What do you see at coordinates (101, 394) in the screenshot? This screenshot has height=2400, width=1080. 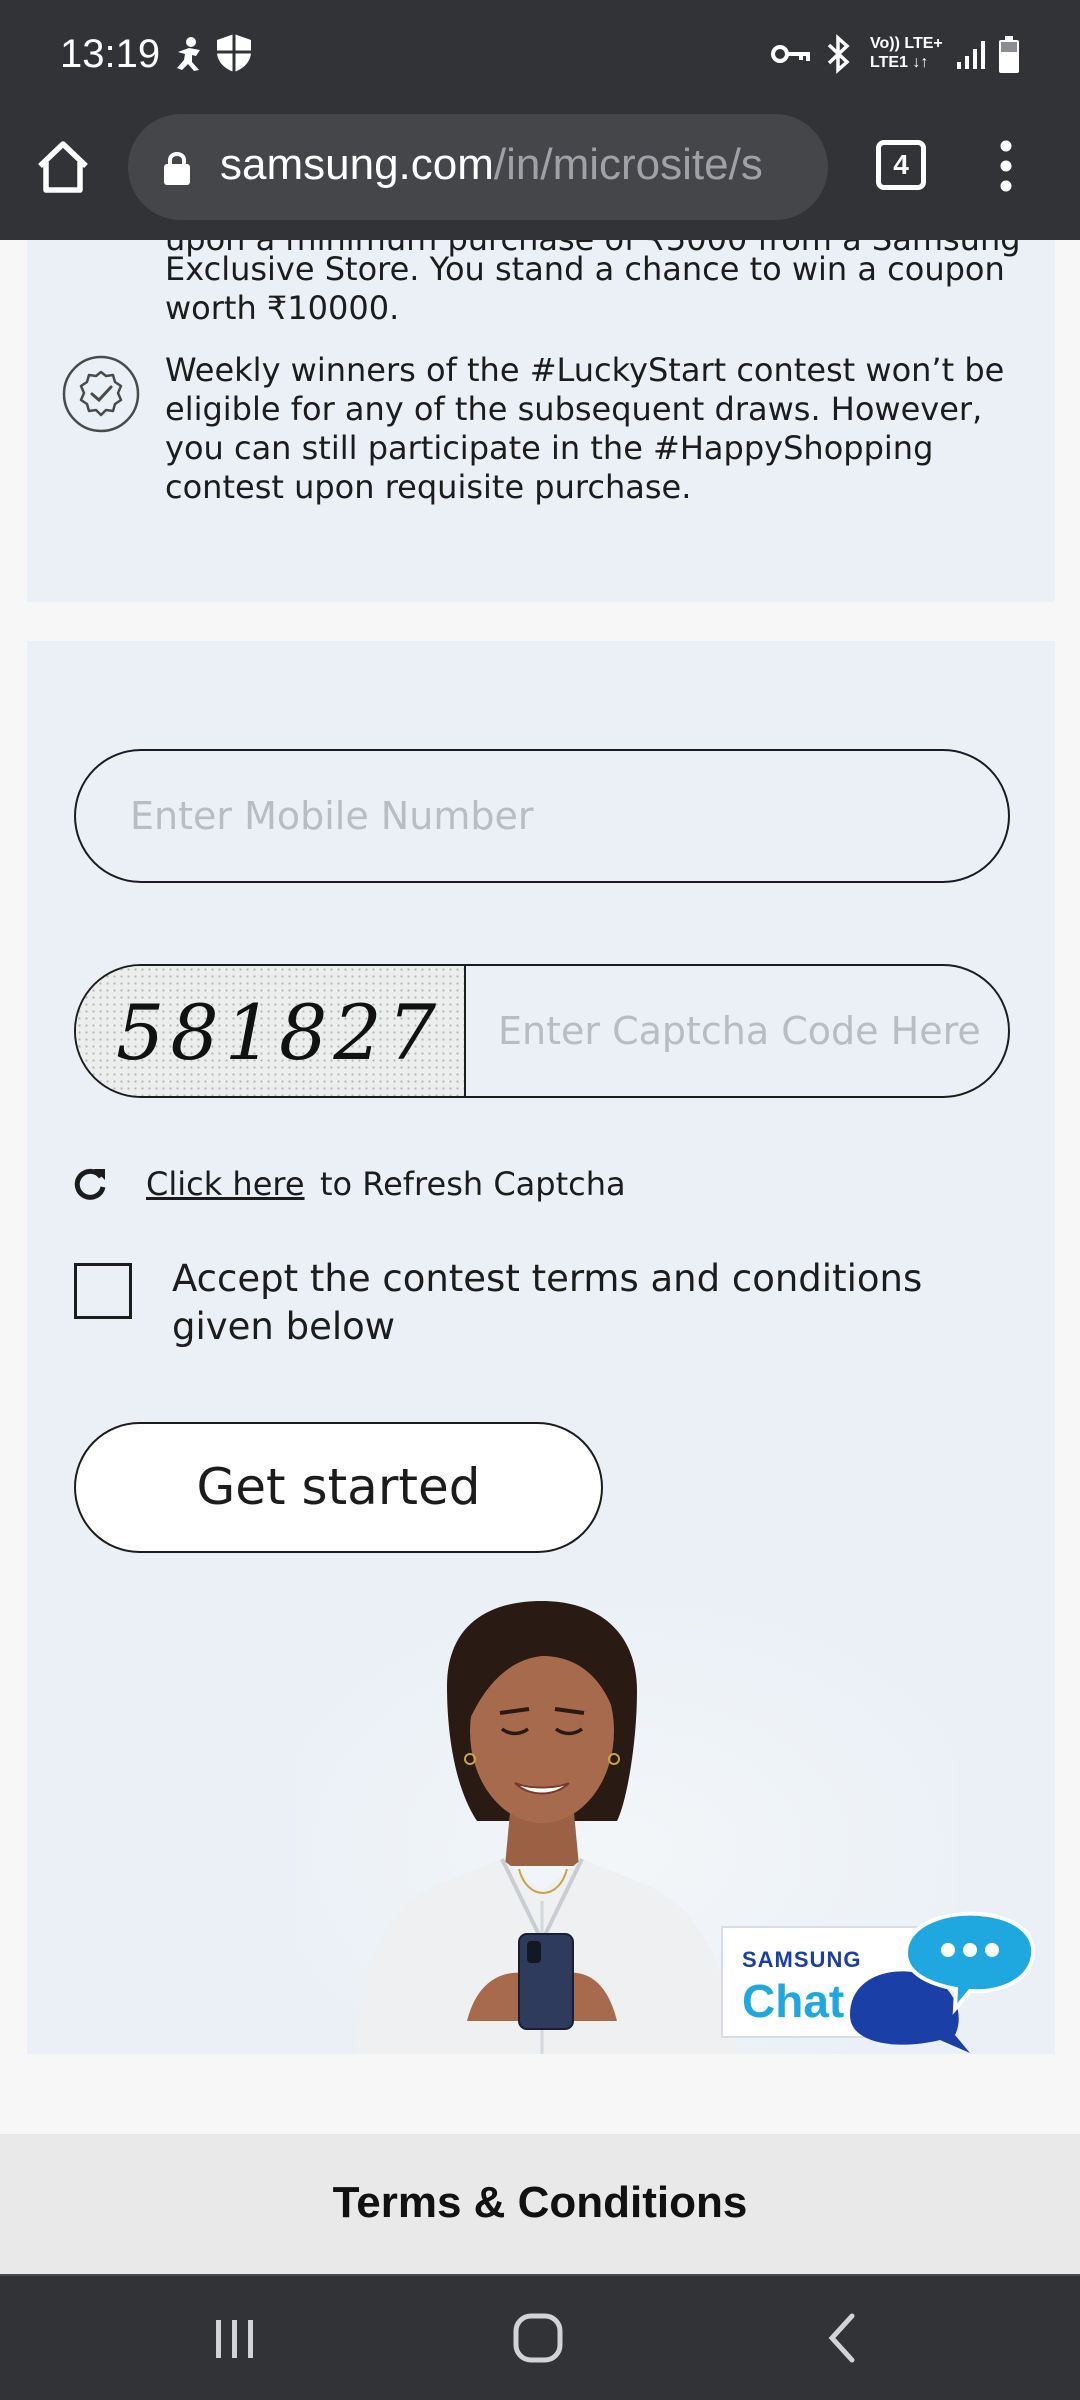 I see `verified-badge-icon` at bounding box center [101, 394].